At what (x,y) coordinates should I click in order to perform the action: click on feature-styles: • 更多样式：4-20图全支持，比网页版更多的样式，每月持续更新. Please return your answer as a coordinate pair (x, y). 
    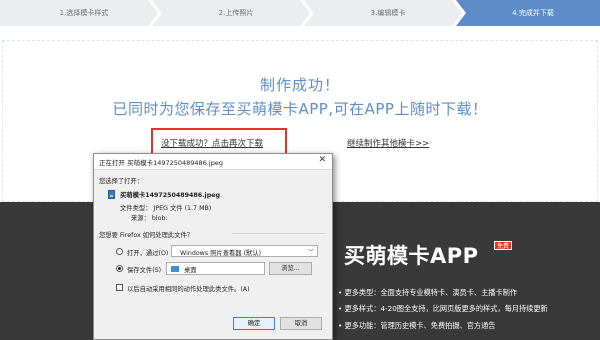
    Looking at the image, I should click on (443, 308).